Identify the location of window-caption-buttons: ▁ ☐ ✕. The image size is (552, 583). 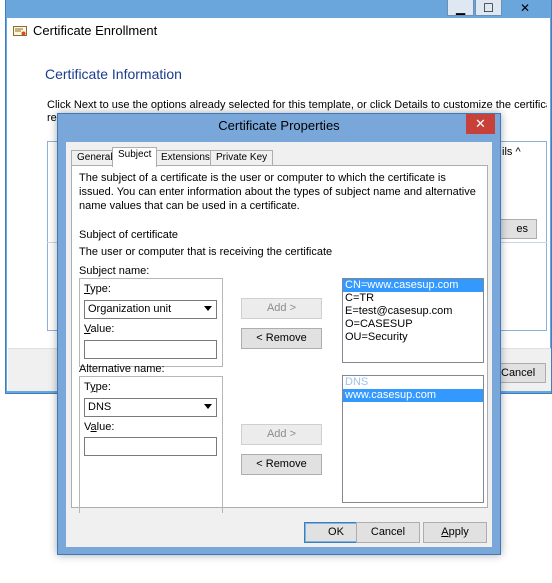
(497, 8).